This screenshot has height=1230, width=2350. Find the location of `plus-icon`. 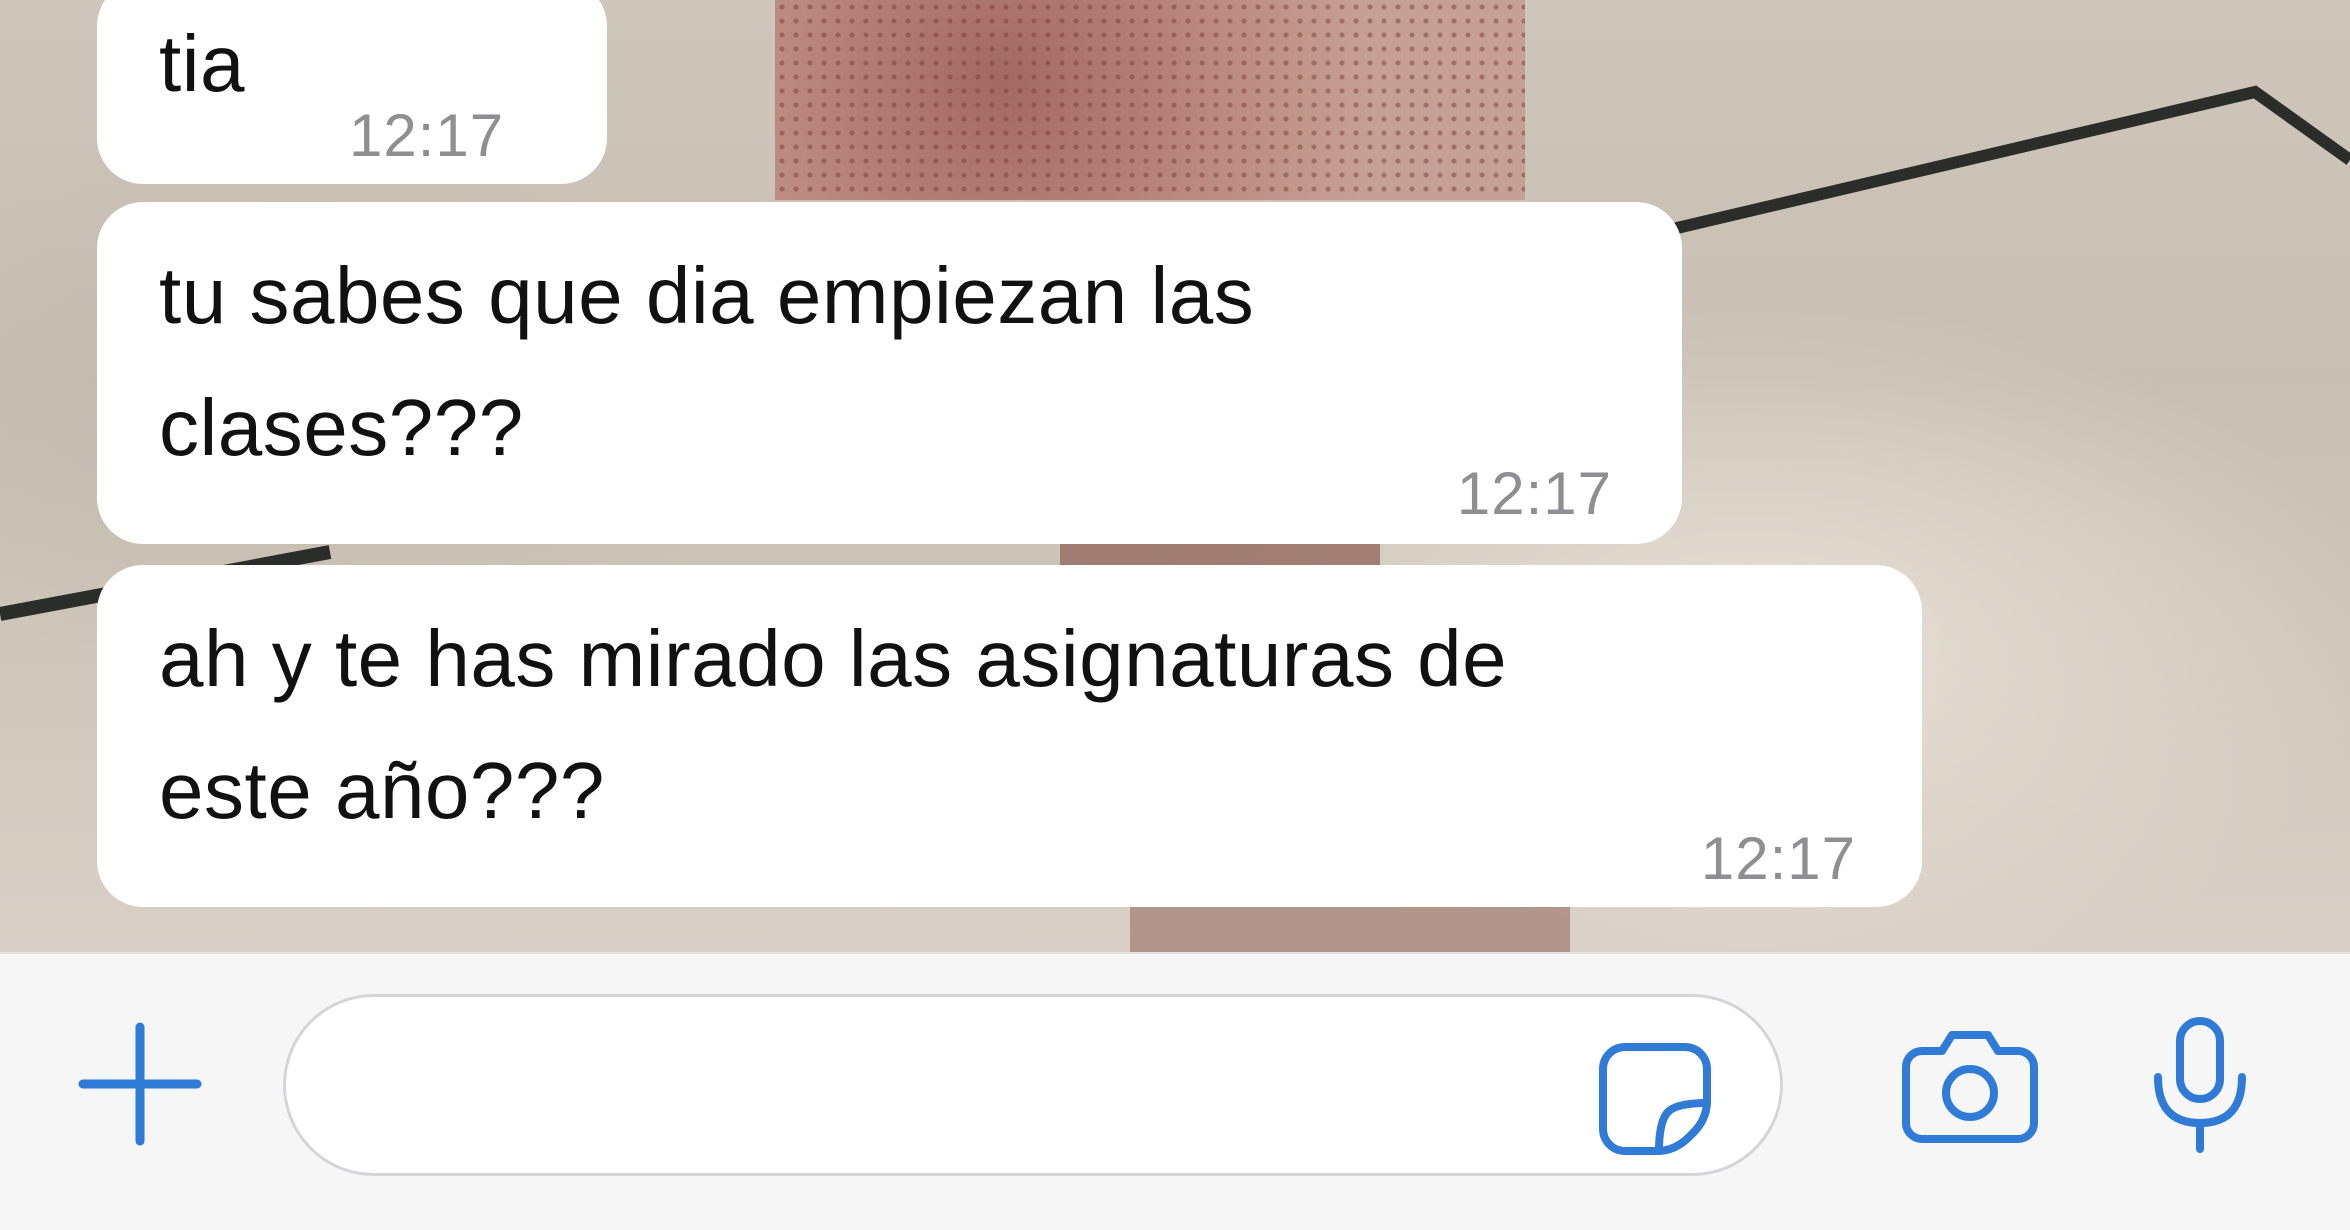

plus-icon is located at coordinates (140, 1084).